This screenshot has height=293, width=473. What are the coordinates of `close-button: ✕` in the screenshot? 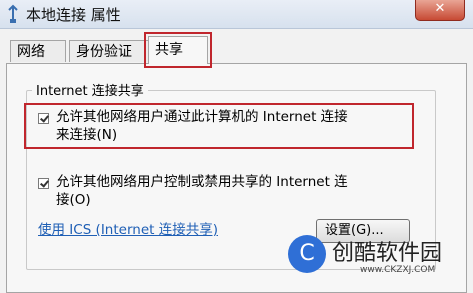 It's located at (440, 10).